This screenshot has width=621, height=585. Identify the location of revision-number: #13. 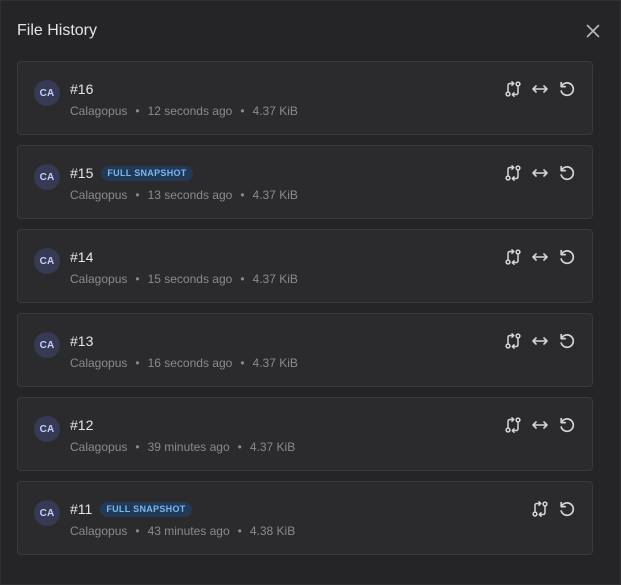
(82, 341).